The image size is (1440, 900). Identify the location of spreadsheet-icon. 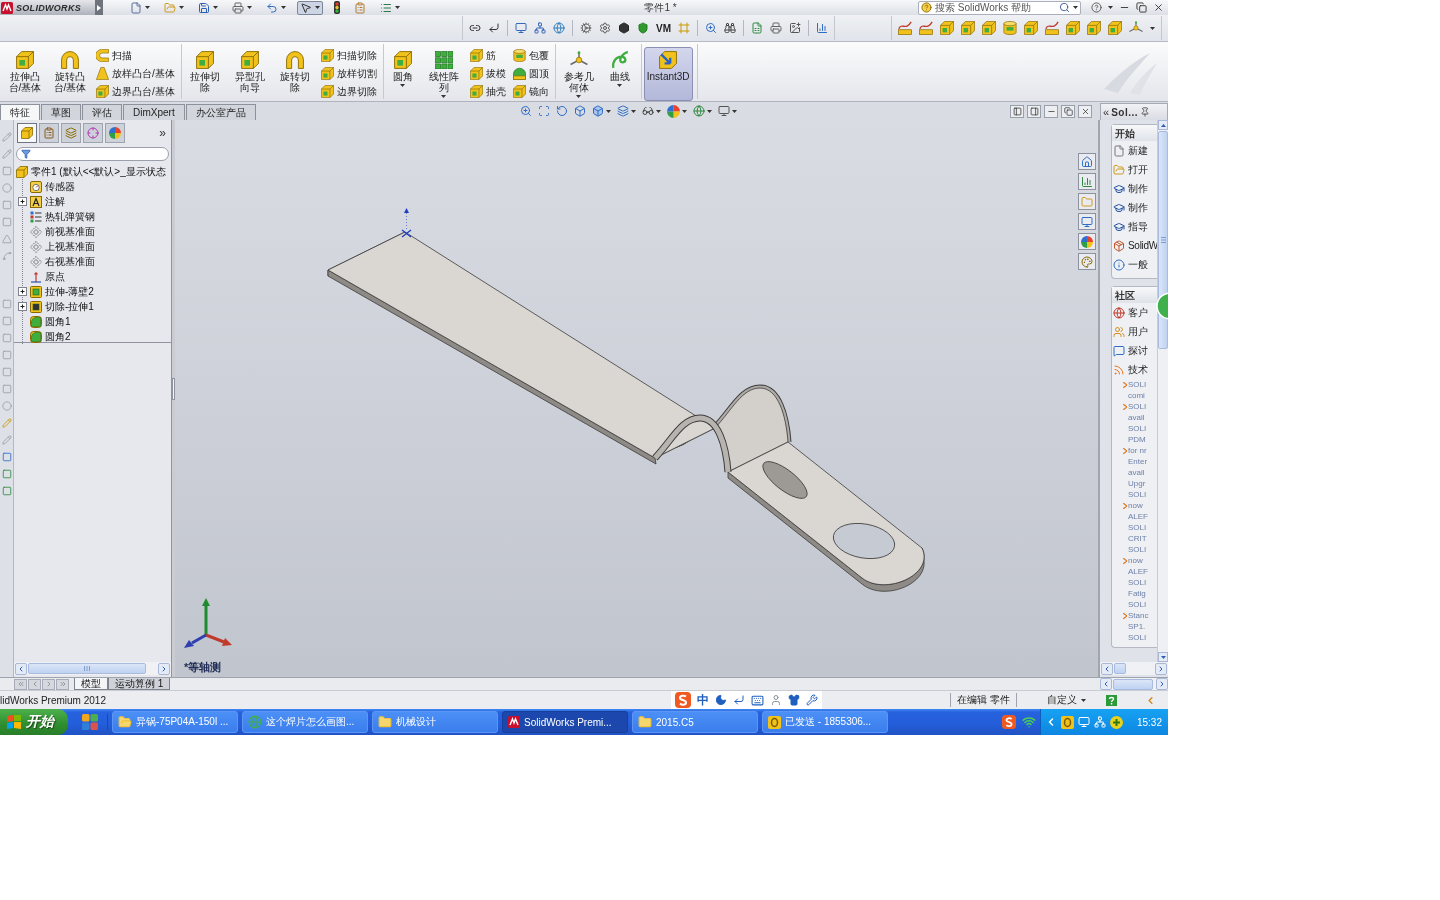
(757, 28).